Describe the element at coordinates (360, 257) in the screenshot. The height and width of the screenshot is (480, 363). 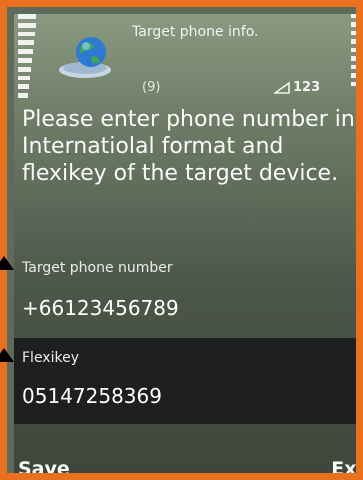
I see `scrollbar` at that location.